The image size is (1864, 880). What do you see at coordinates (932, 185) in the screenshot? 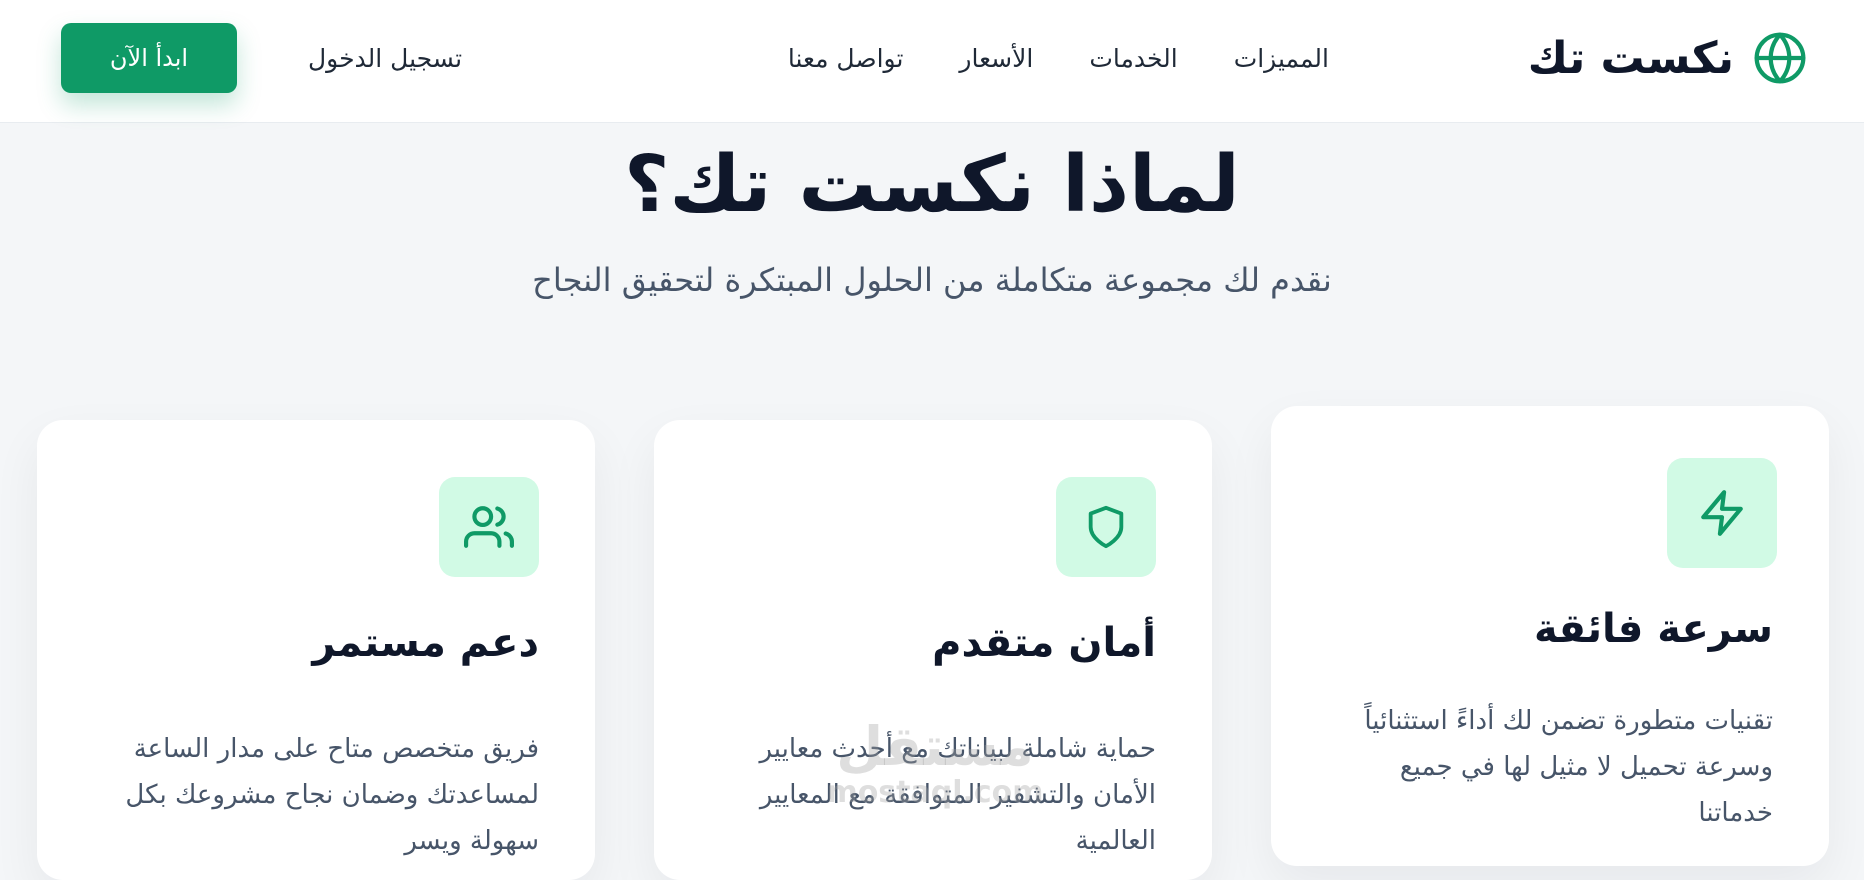
I see `section-title: لماذا نكست تك؟` at bounding box center [932, 185].